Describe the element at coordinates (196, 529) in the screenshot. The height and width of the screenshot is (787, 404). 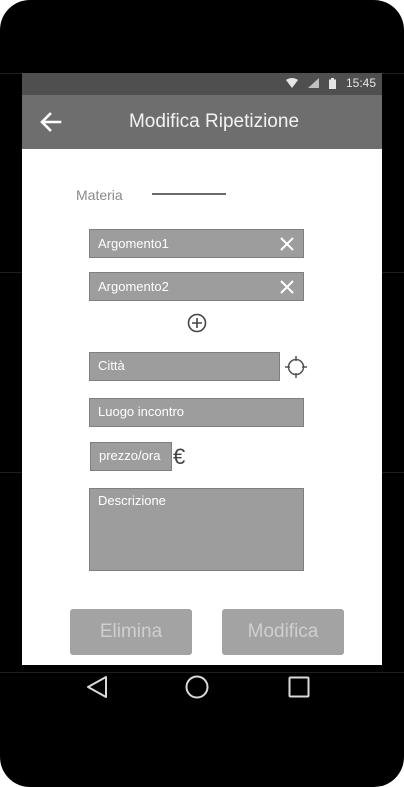
I see `description-textarea: Descrizione` at that location.